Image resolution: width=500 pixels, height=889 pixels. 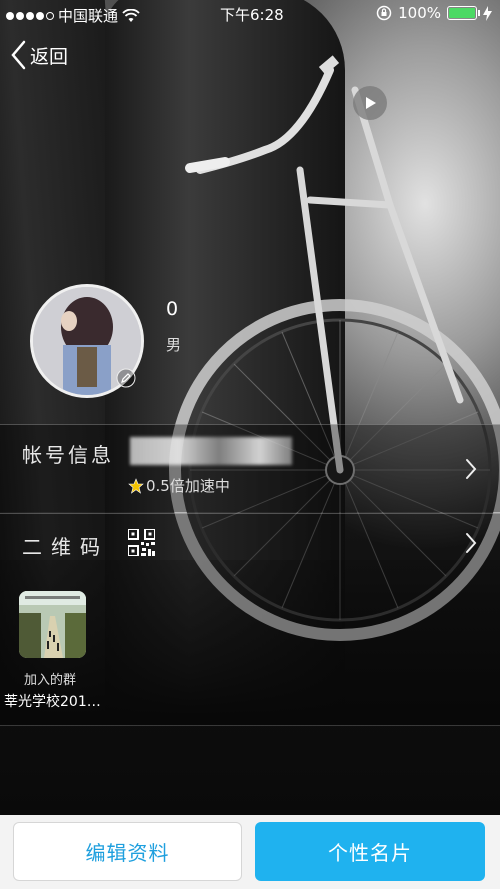 What do you see at coordinates (250, 852) in the screenshot?
I see `bottom-action-bar: 编辑资料 个性名片` at bounding box center [250, 852].